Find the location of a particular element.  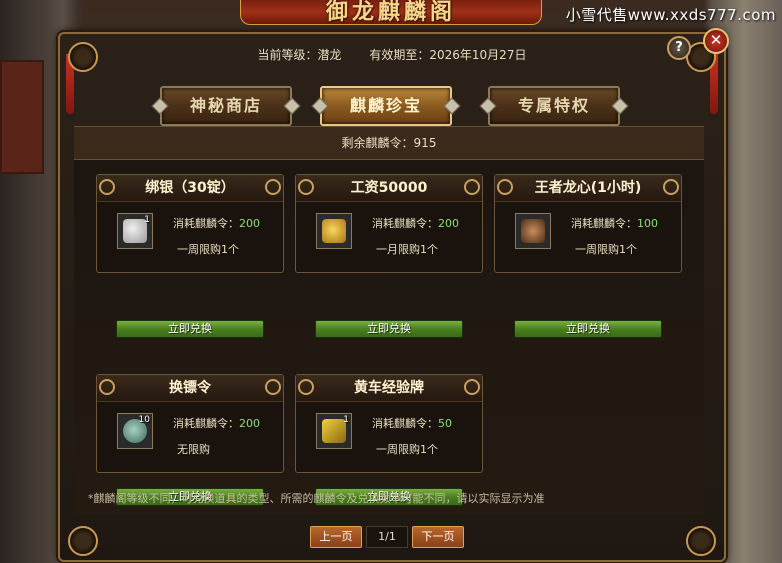

item-card: 黄车经验牌 1 消耗麒麟令：50 一周限购1个 is located at coordinates (389, 423).